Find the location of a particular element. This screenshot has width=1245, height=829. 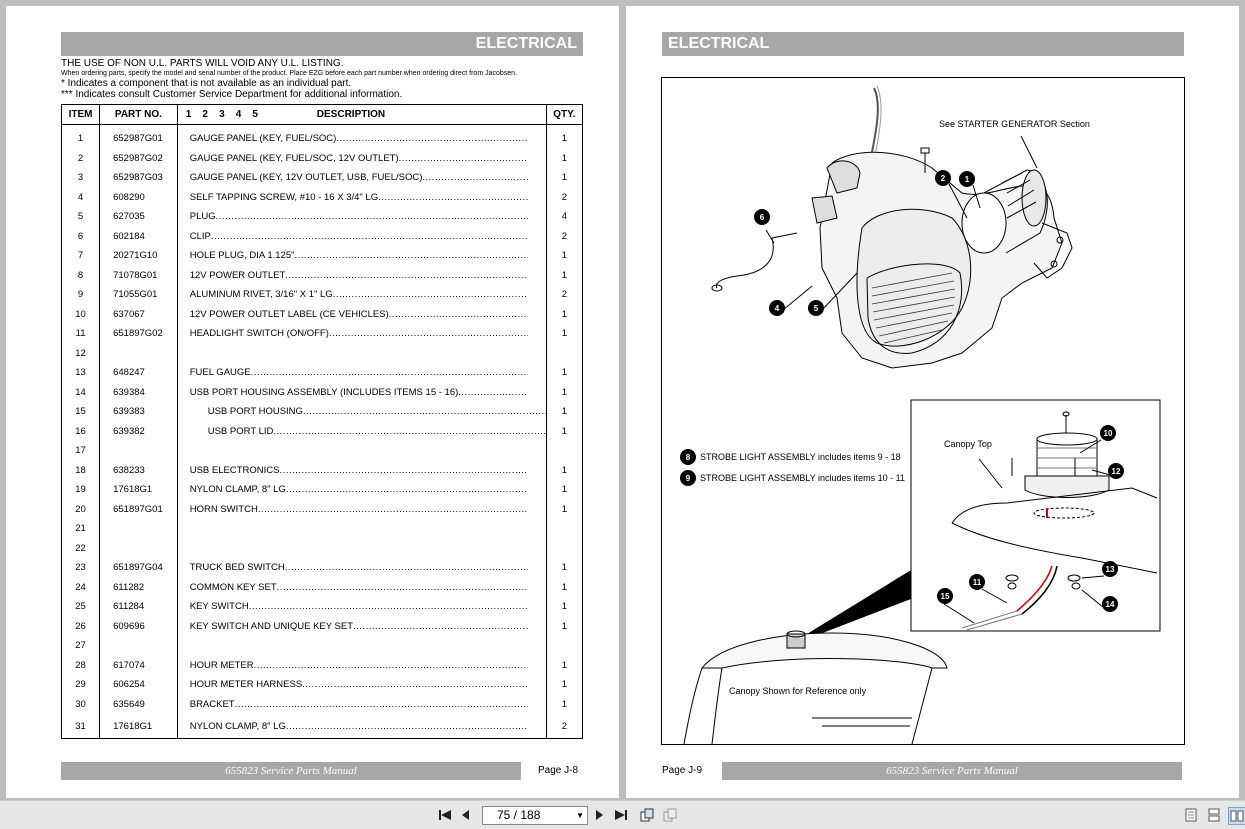

item-number: 1 is located at coordinates (80, 136).